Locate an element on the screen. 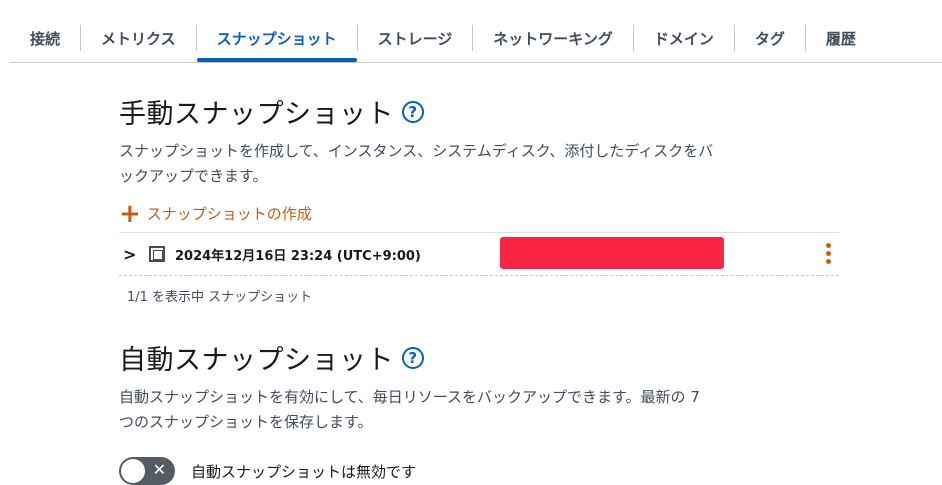 This screenshot has width=942, height=485. toggle-knob is located at coordinates (133, 471).